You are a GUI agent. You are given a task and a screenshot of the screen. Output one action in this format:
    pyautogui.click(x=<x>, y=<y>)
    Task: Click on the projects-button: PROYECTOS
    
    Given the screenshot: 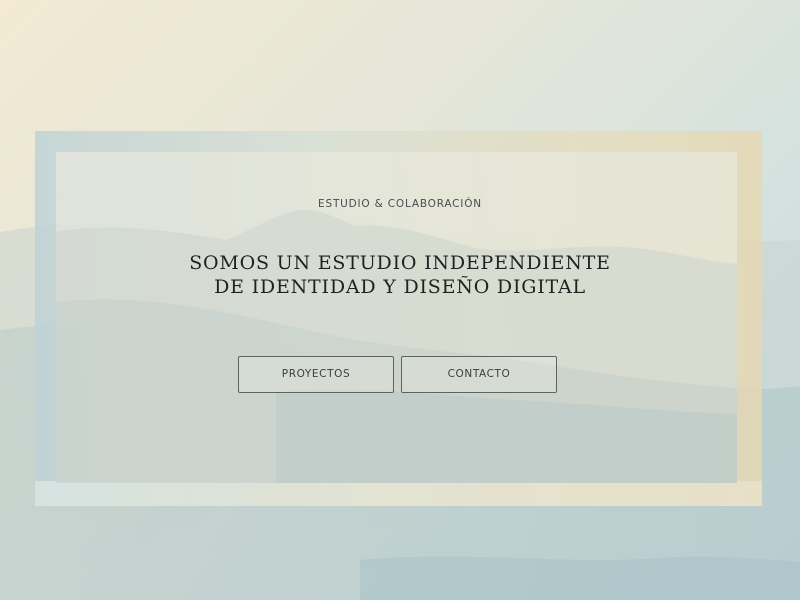 What is the action you would take?
    pyautogui.click(x=316, y=374)
    